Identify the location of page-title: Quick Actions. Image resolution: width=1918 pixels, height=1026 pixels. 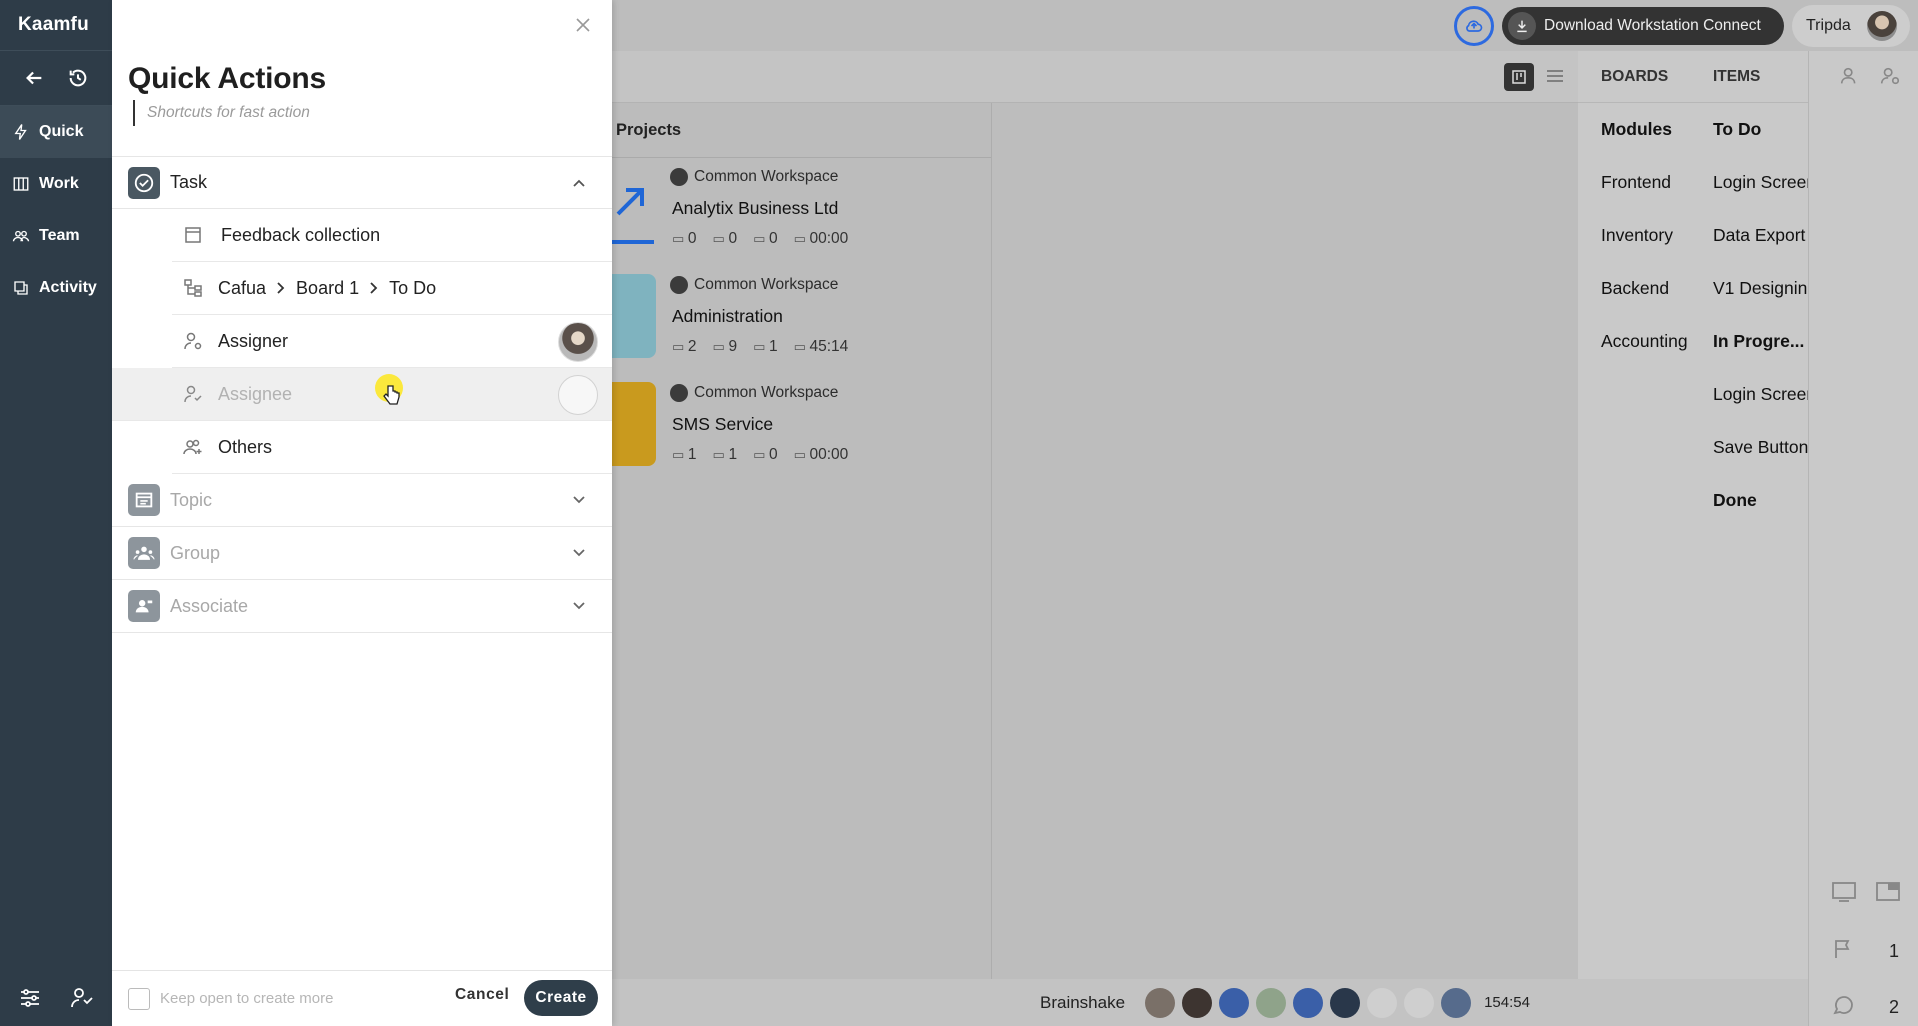
(227, 78).